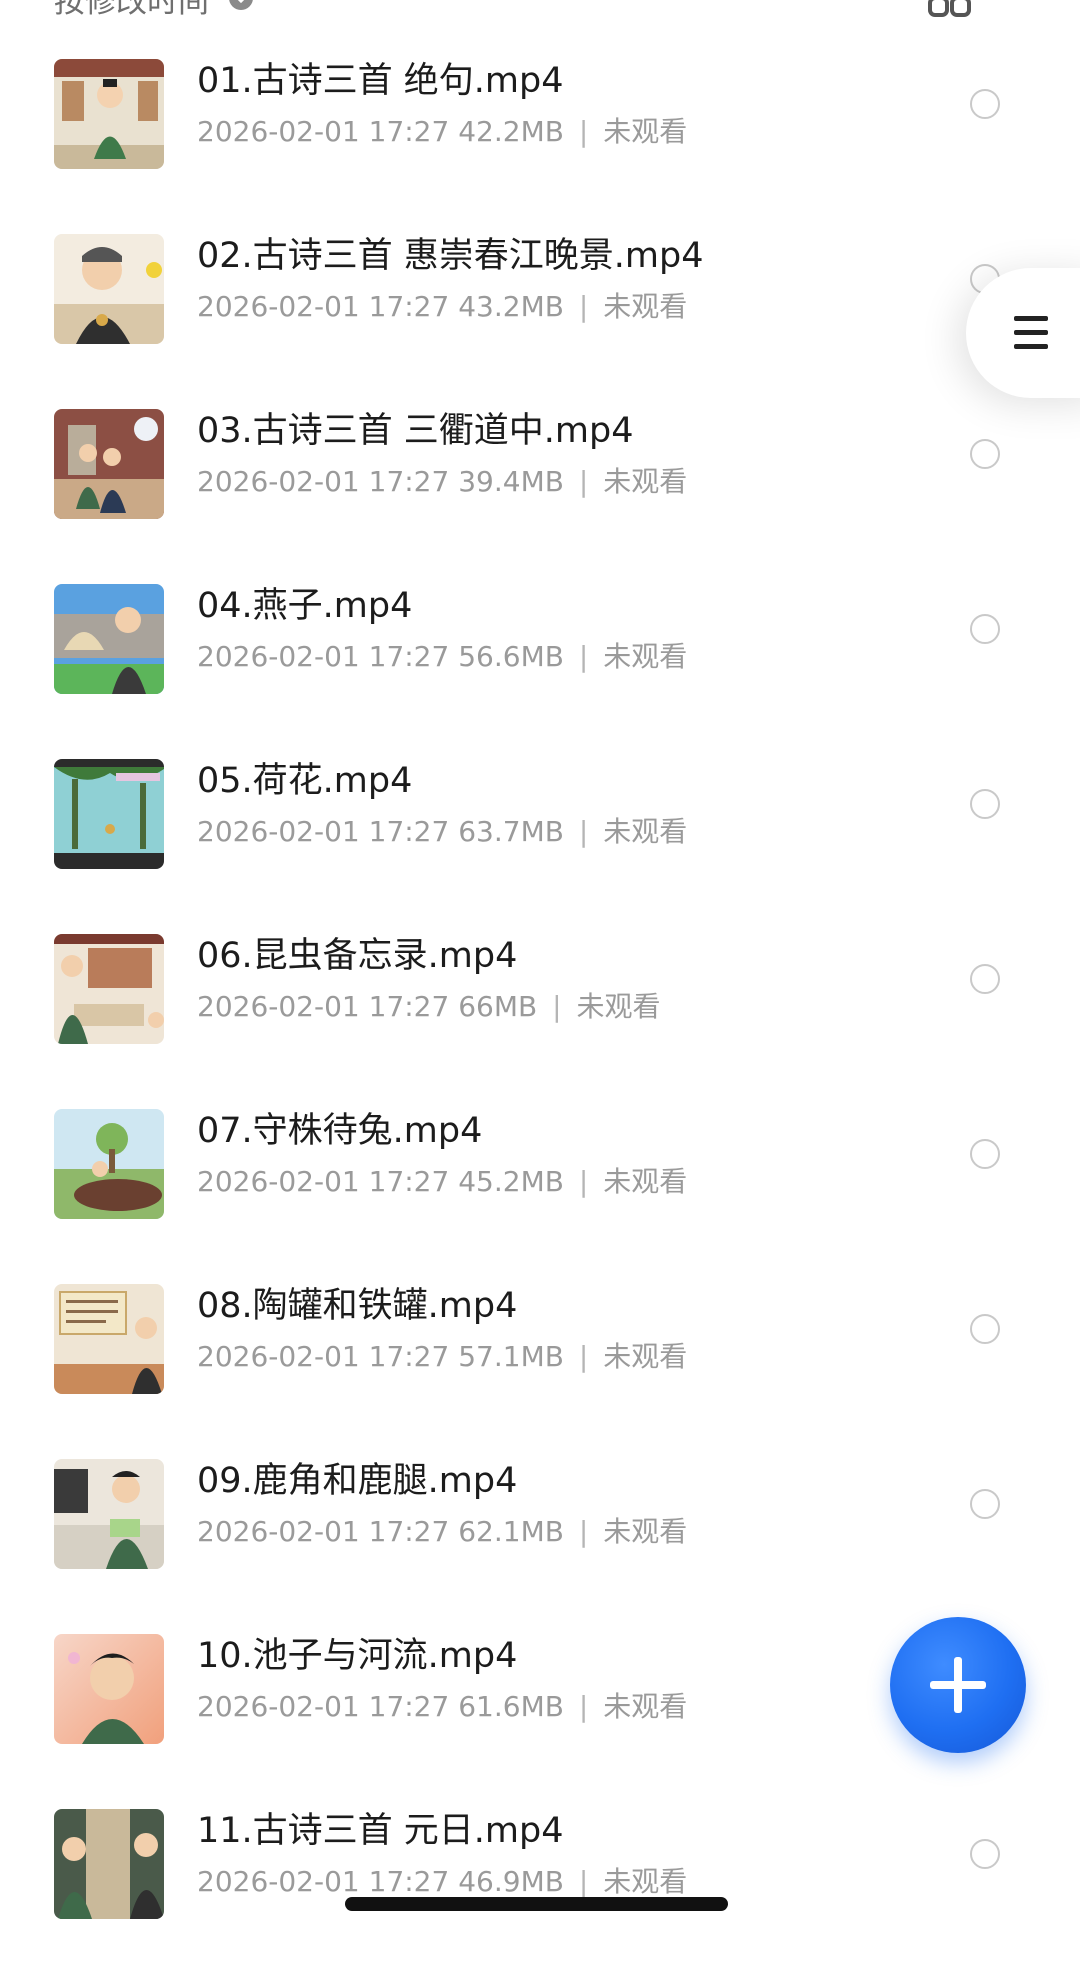  Describe the element at coordinates (131, 10) in the screenshot. I see `sort-label: 按修改时间` at that location.